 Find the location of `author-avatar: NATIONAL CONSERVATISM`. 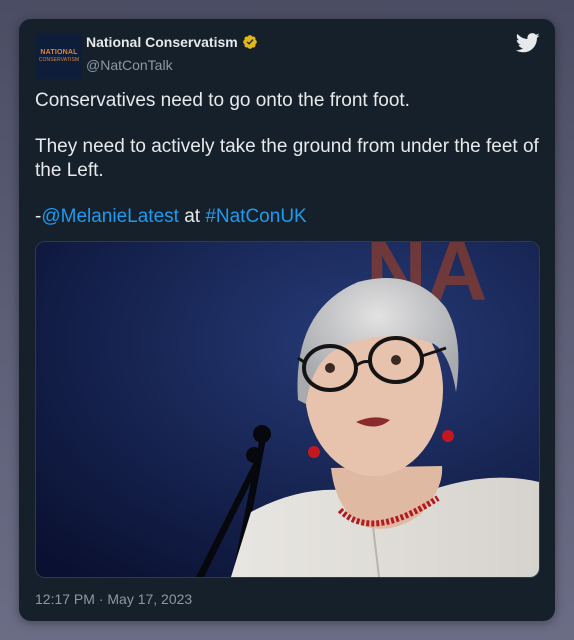

author-avatar: NATIONAL CONSERVATISM is located at coordinates (59, 56).